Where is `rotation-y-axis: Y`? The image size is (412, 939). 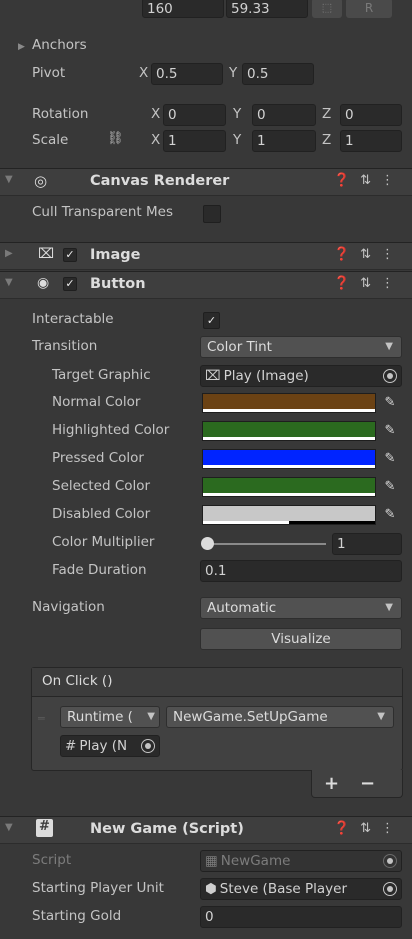
rotation-y-axis: Y is located at coordinates (237, 114).